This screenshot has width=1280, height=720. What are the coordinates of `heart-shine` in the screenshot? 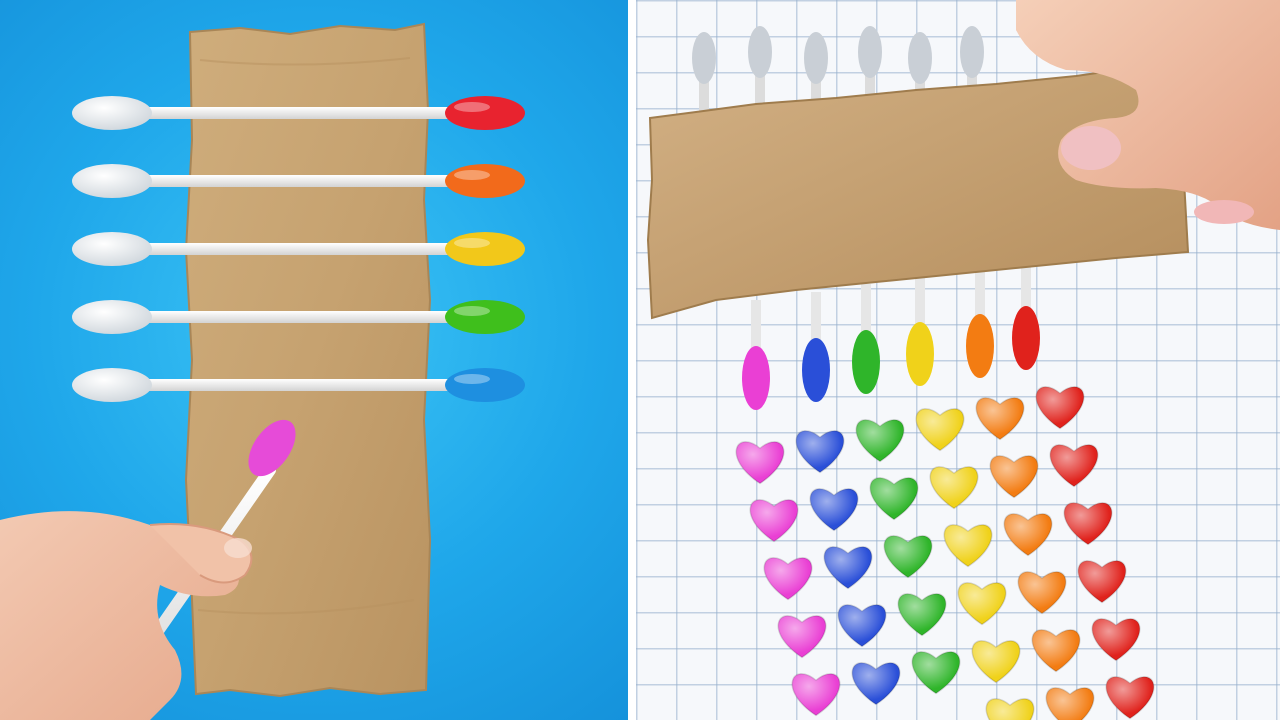 It's located at (1010, 709).